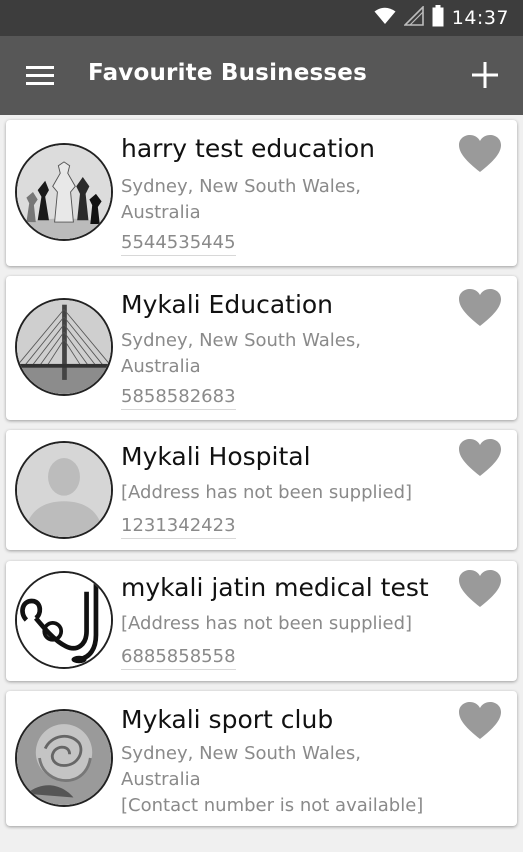 Image resolution: width=523 pixels, height=852 pixels. I want to click on default-person-avatar-icon, so click(64, 490).